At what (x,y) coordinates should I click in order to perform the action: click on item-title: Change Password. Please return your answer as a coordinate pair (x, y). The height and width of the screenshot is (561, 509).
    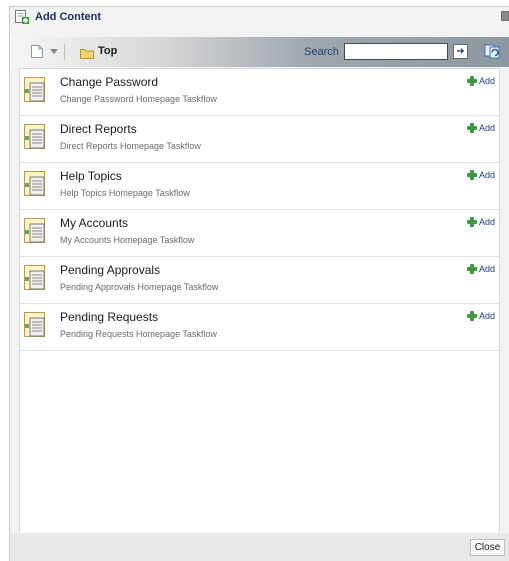
    Looking at the image, I should click on (109, 82).